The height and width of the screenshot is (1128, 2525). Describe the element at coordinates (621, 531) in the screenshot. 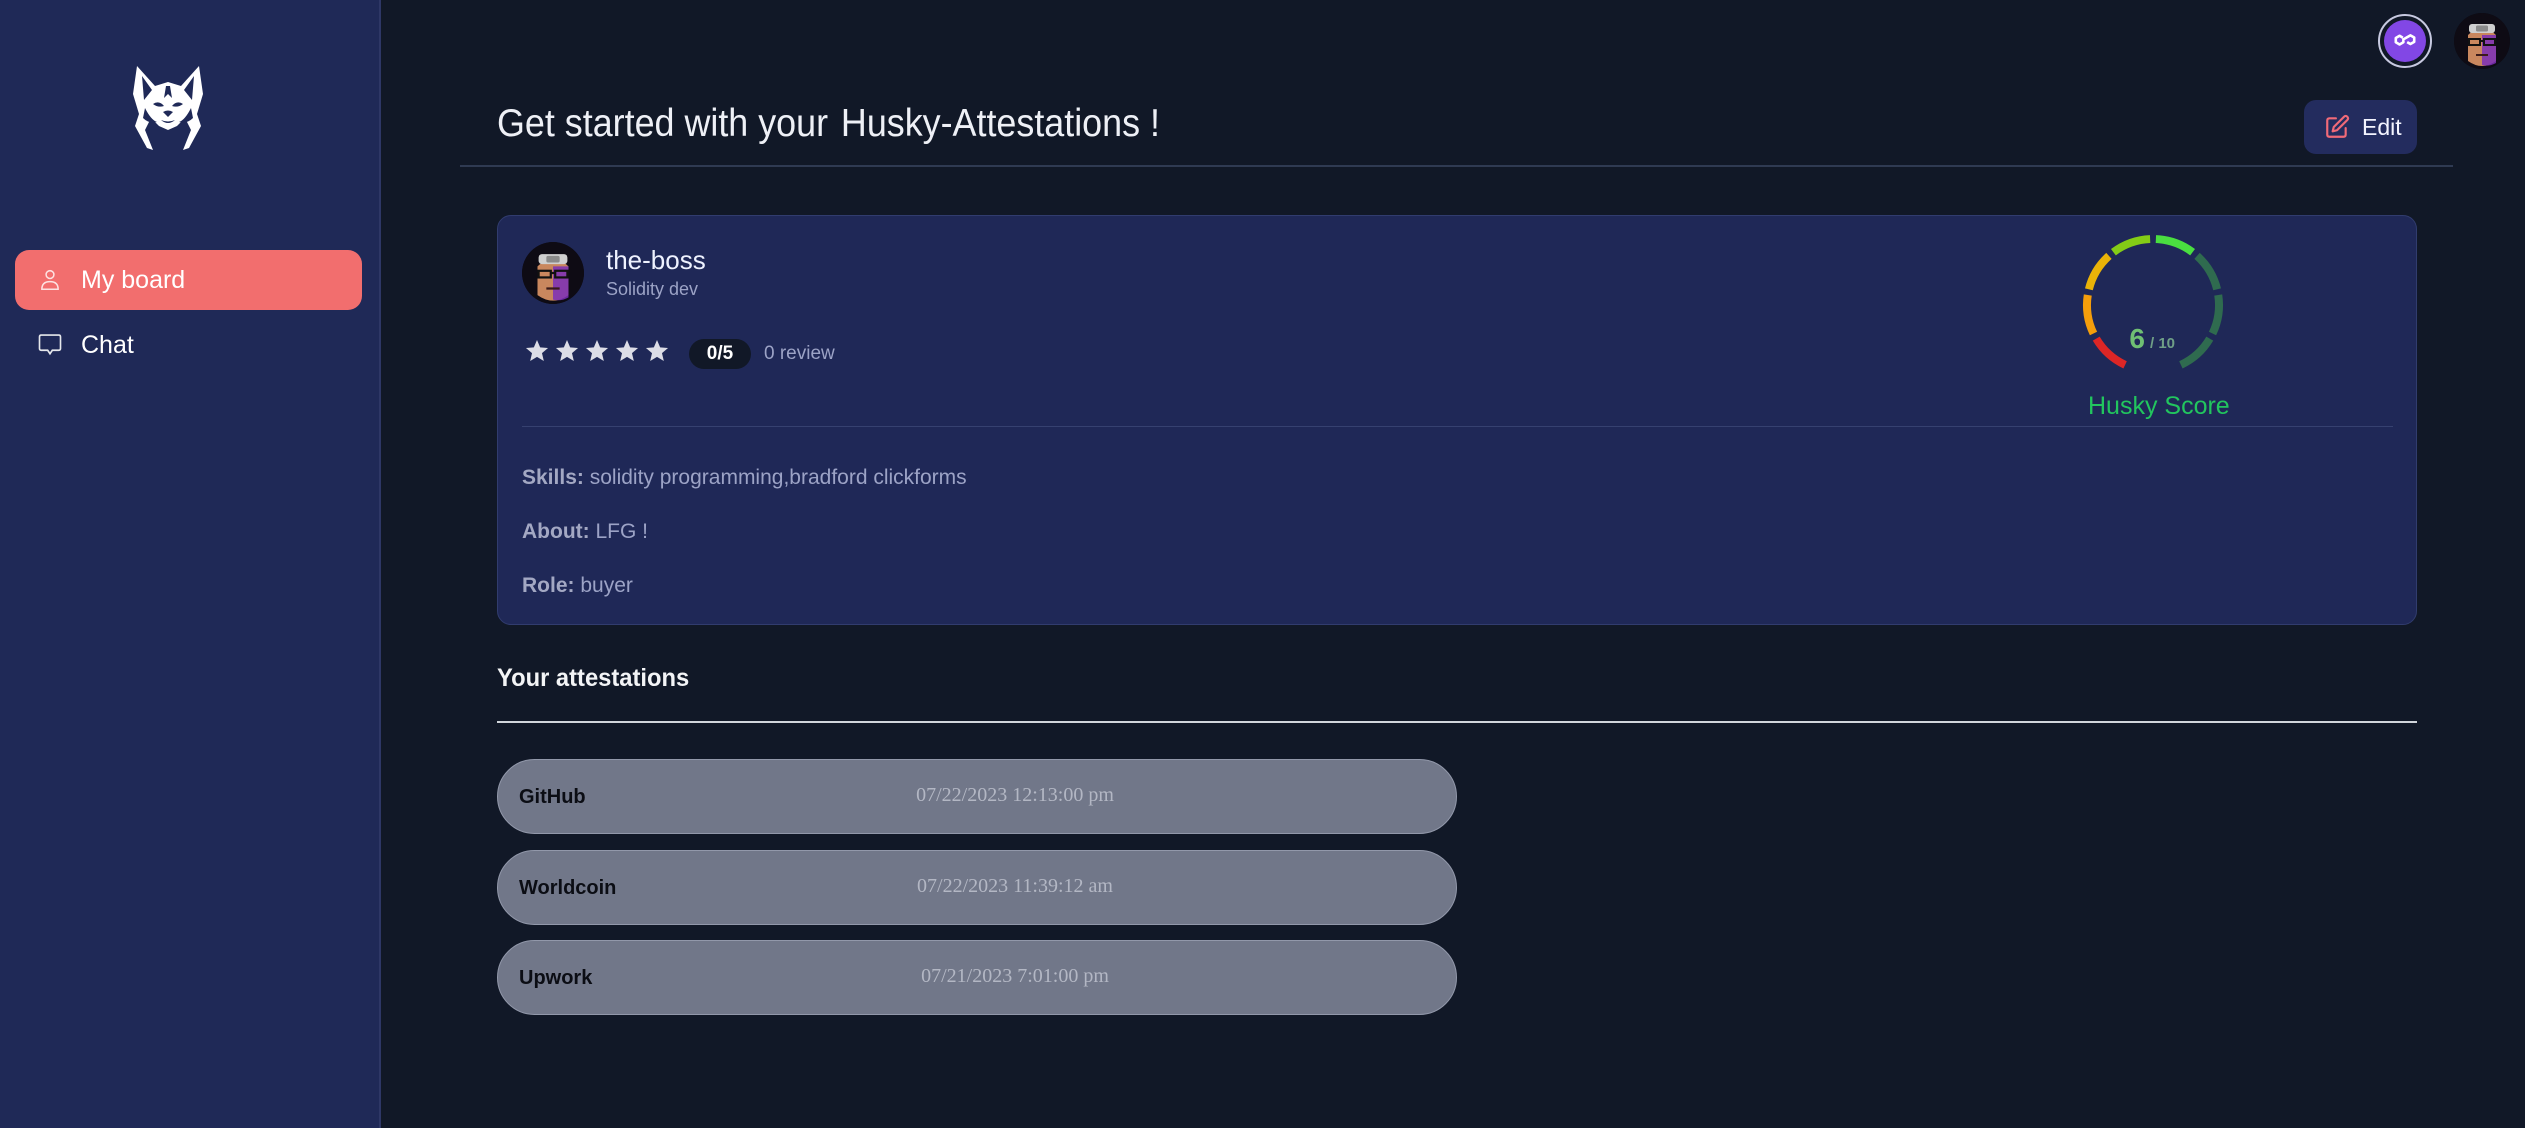

I see `about-value: LFG !` at that location.